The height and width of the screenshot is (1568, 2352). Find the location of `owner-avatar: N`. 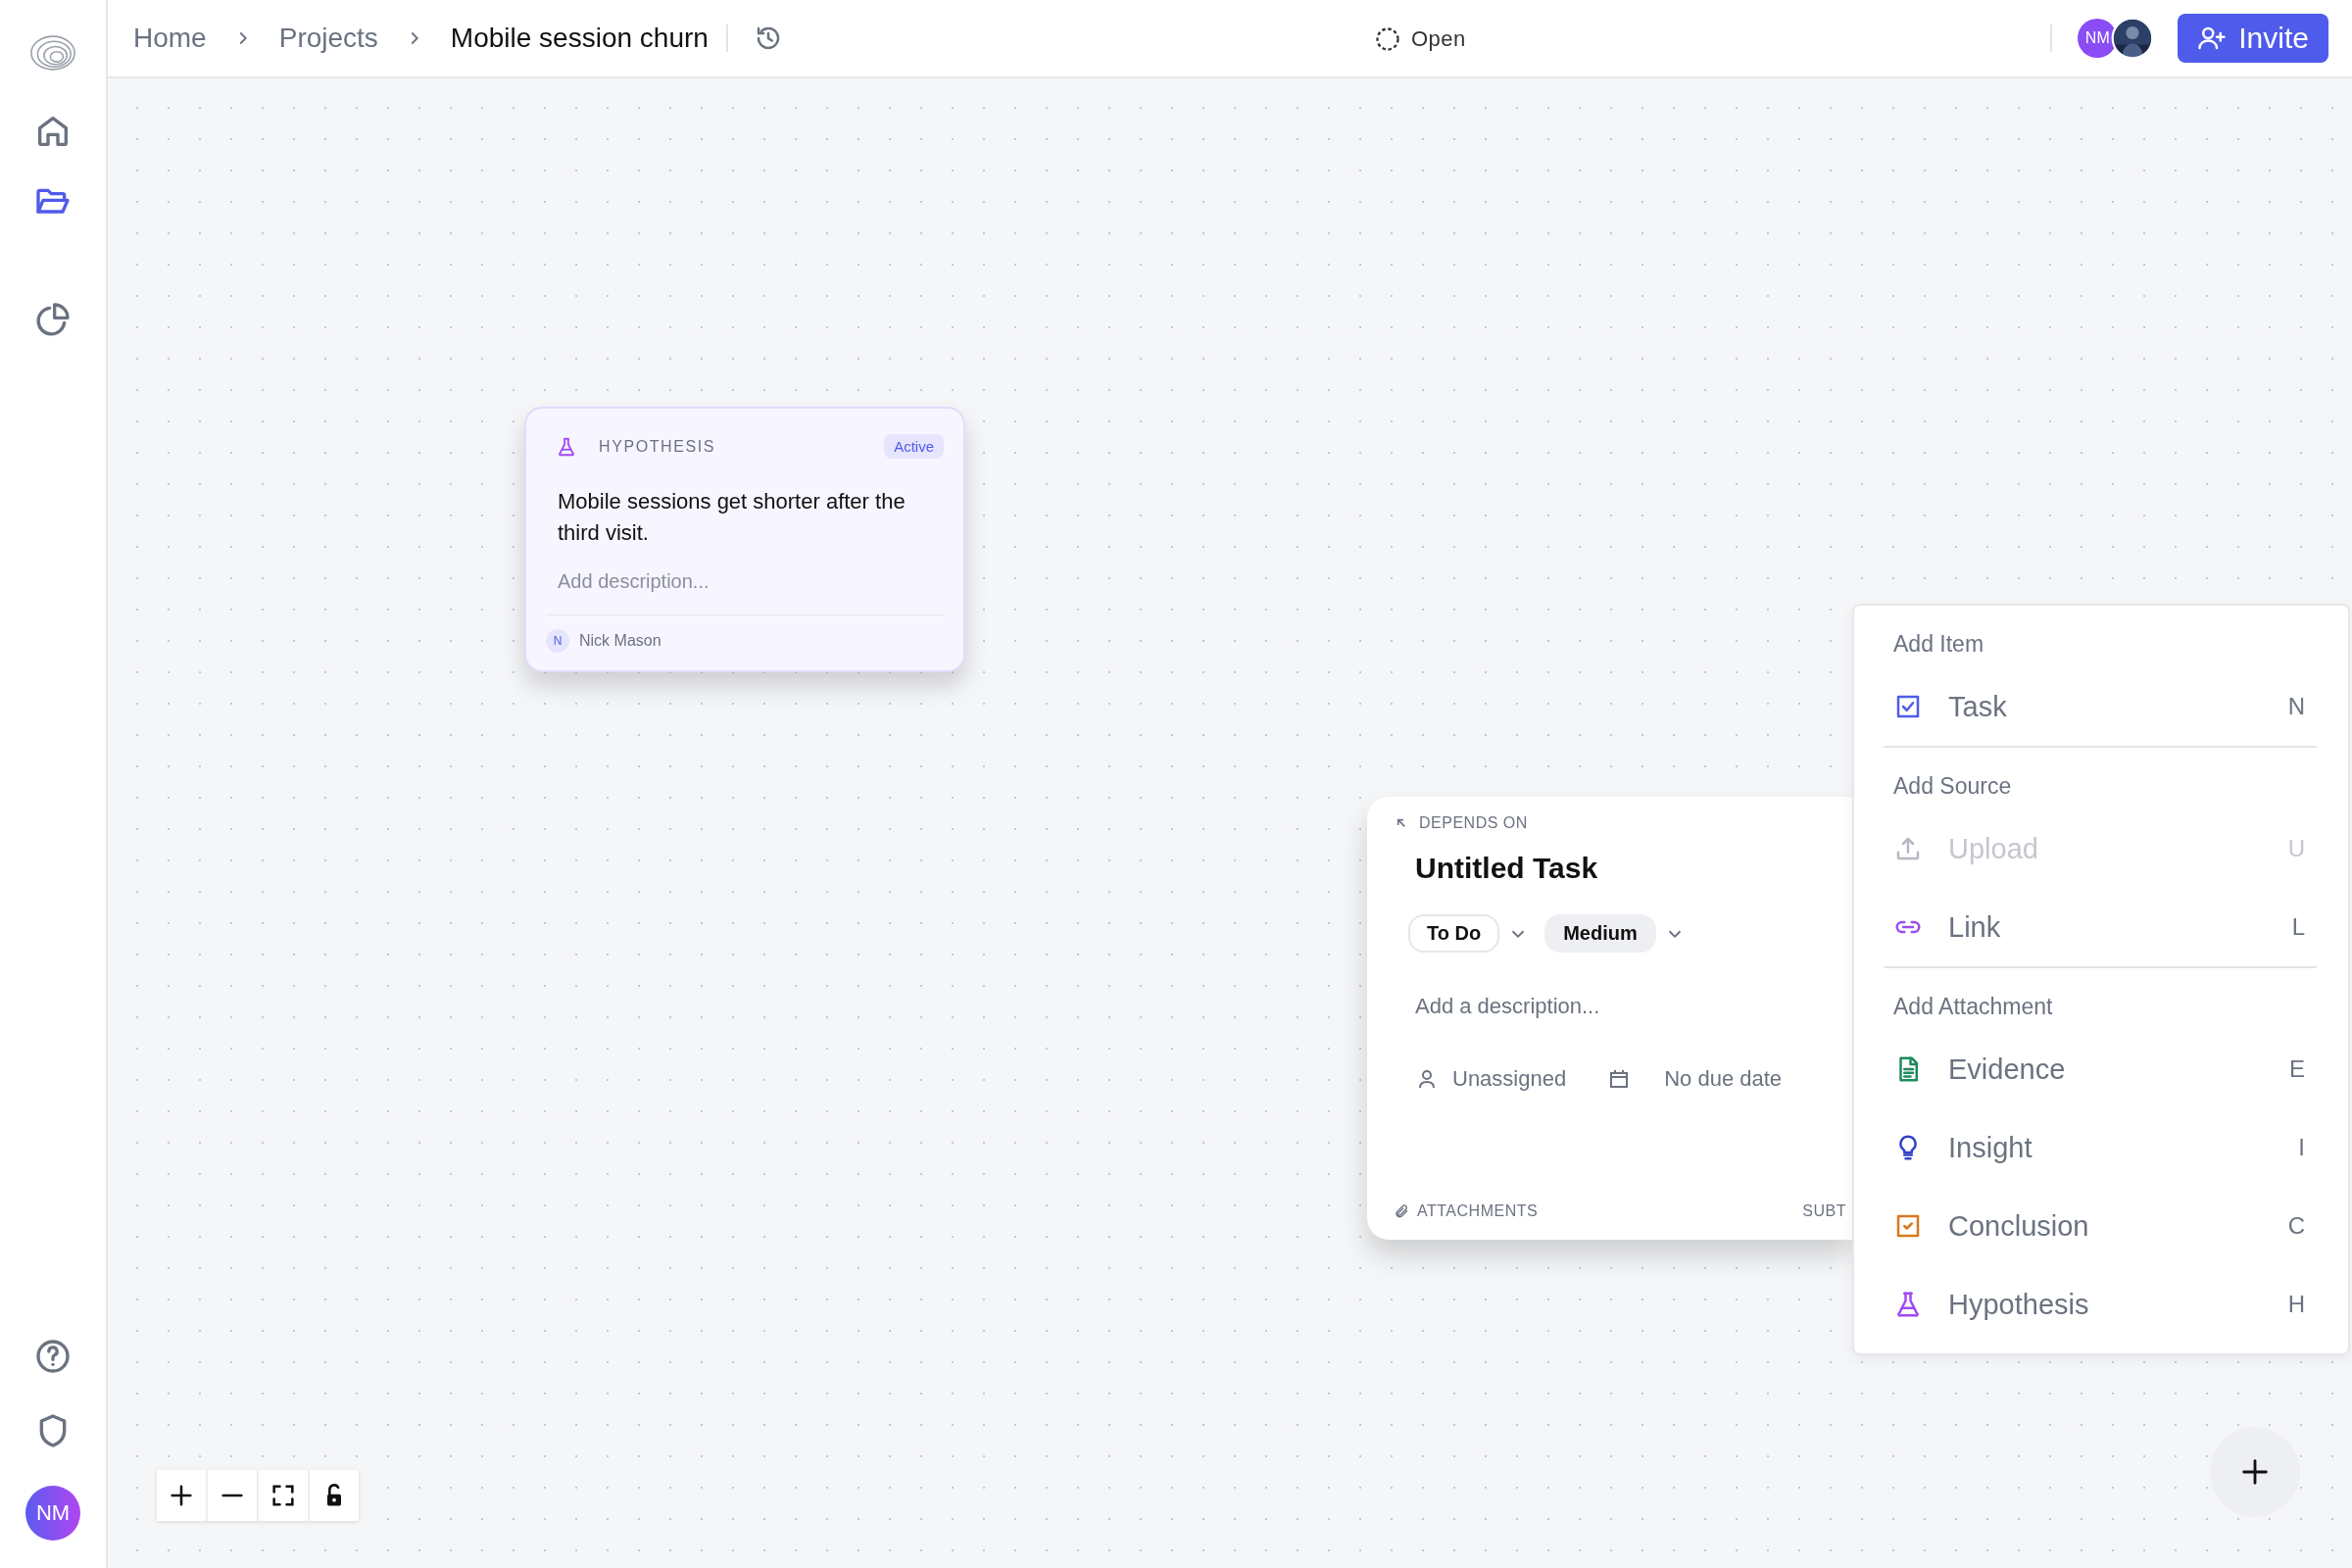

owner-avatar: N is located at coordinates (557, 641).